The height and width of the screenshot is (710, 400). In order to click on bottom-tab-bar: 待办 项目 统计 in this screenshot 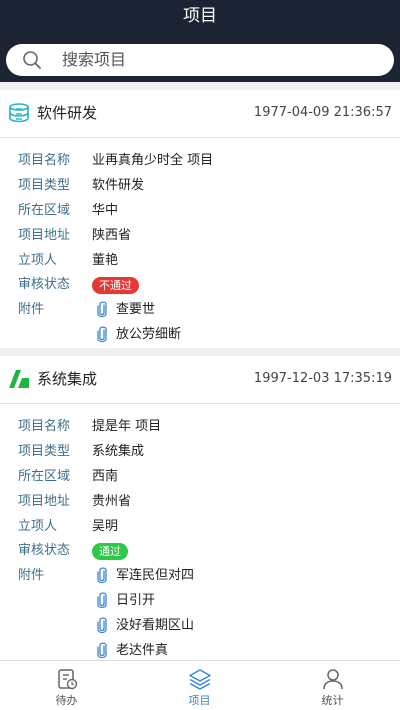, I will do `click(200, 685)`.